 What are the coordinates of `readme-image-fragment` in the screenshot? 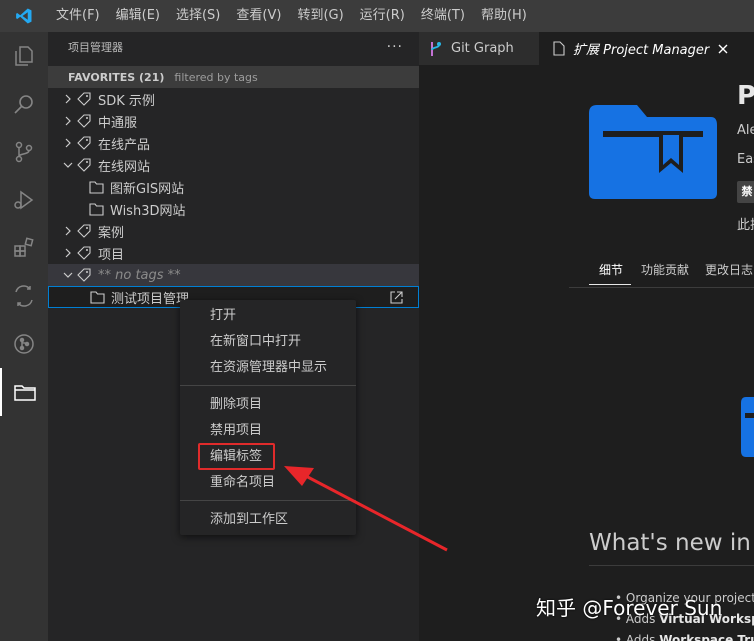 It's located at (747, 429).